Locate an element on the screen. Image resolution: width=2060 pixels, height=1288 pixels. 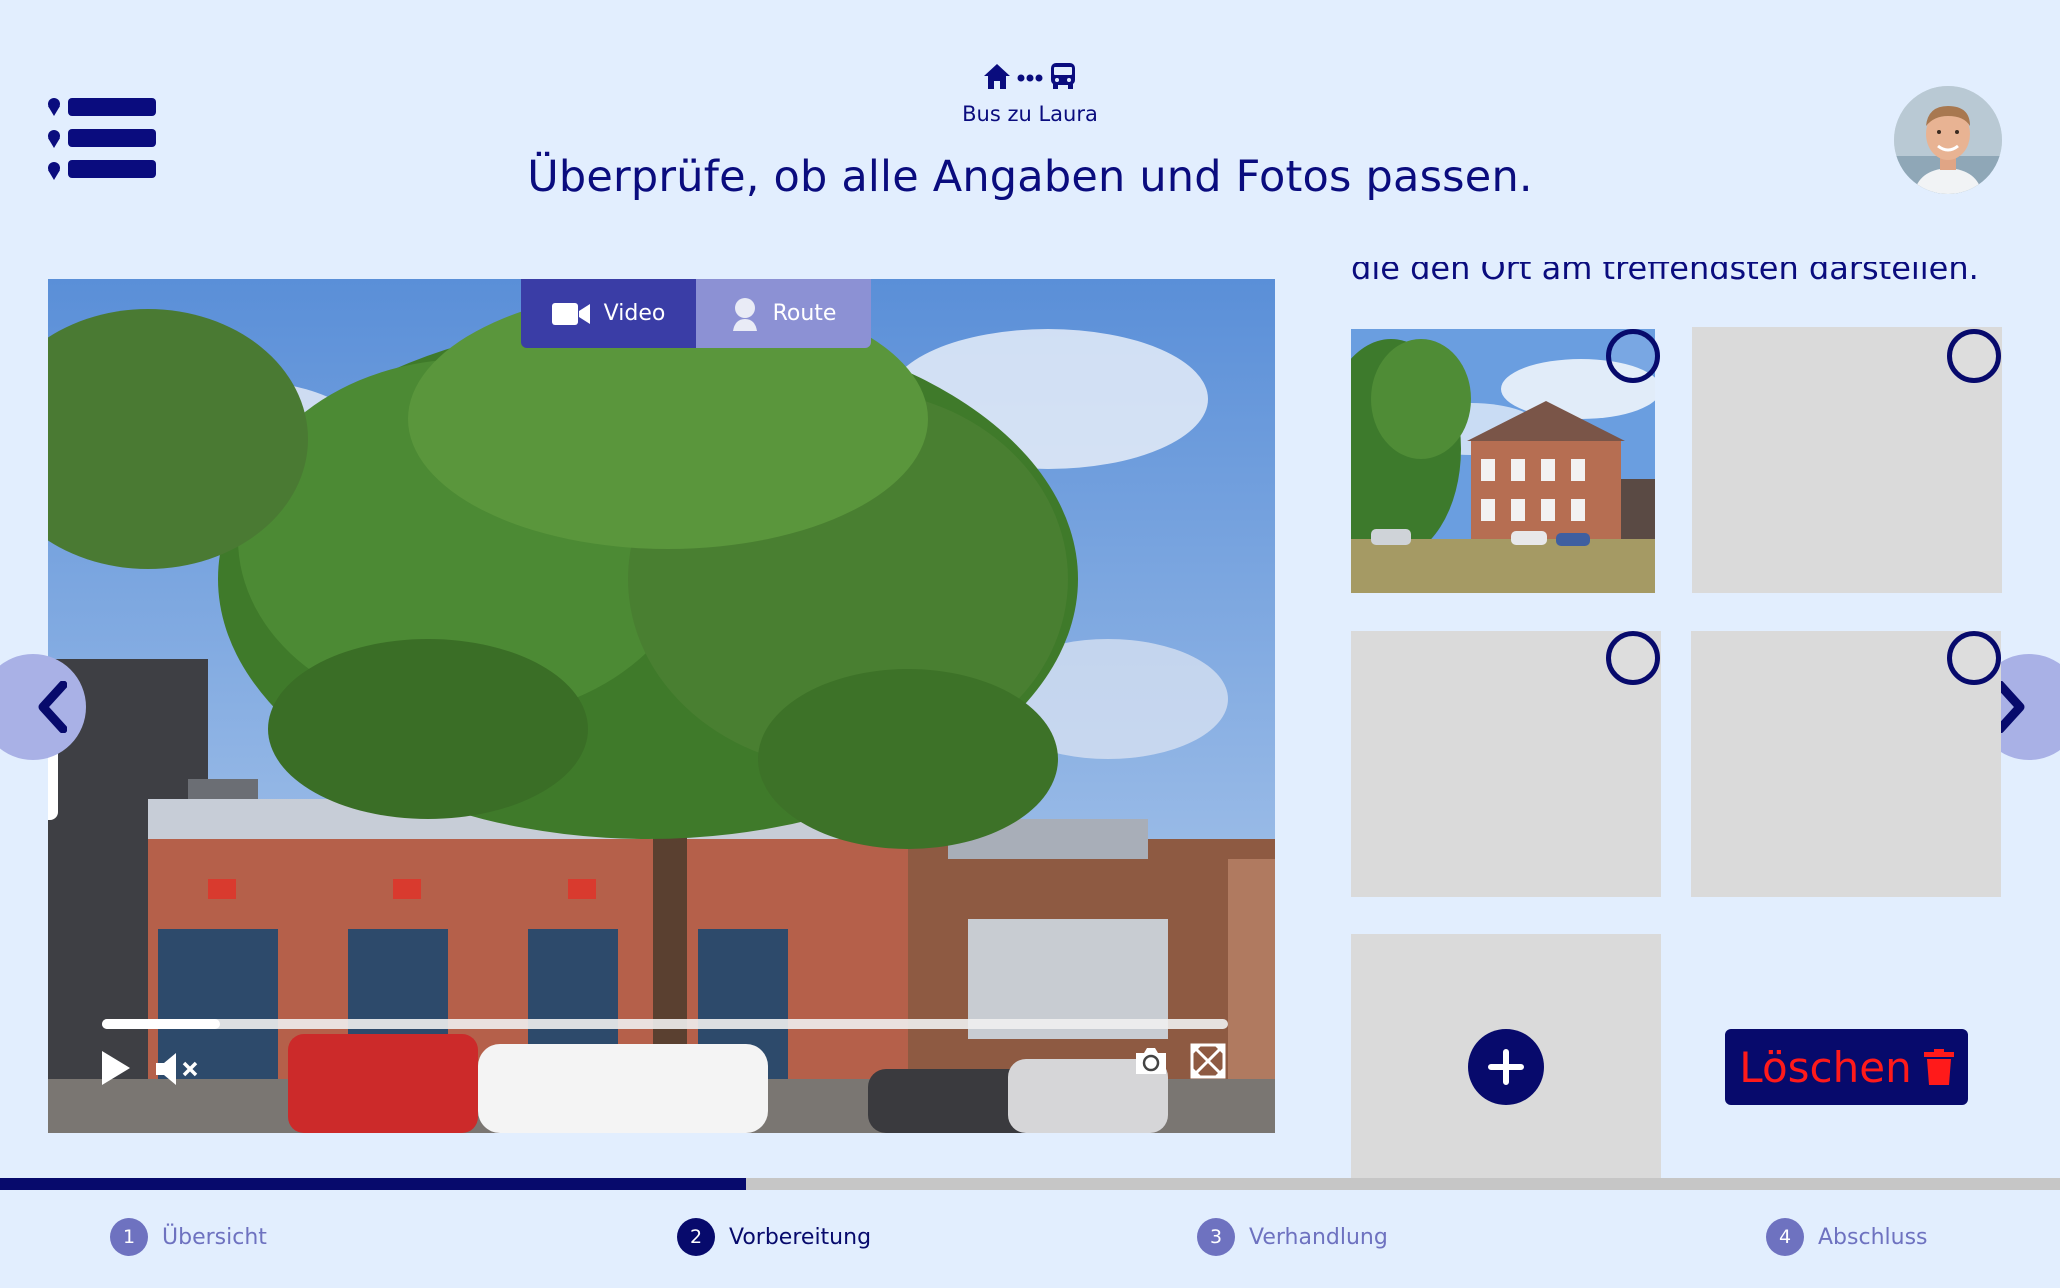
video-progress-fill is located at coordinates (161, 1024).